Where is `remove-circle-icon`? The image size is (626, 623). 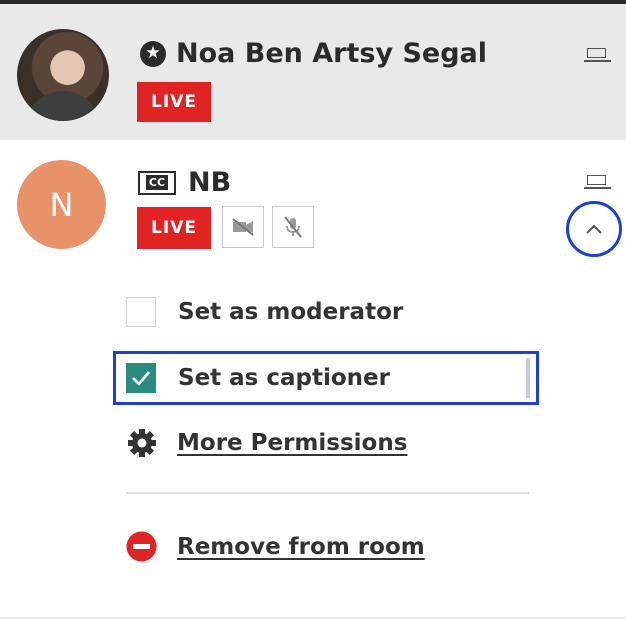
remove-circle-icon is located at coordinates (141, 546).